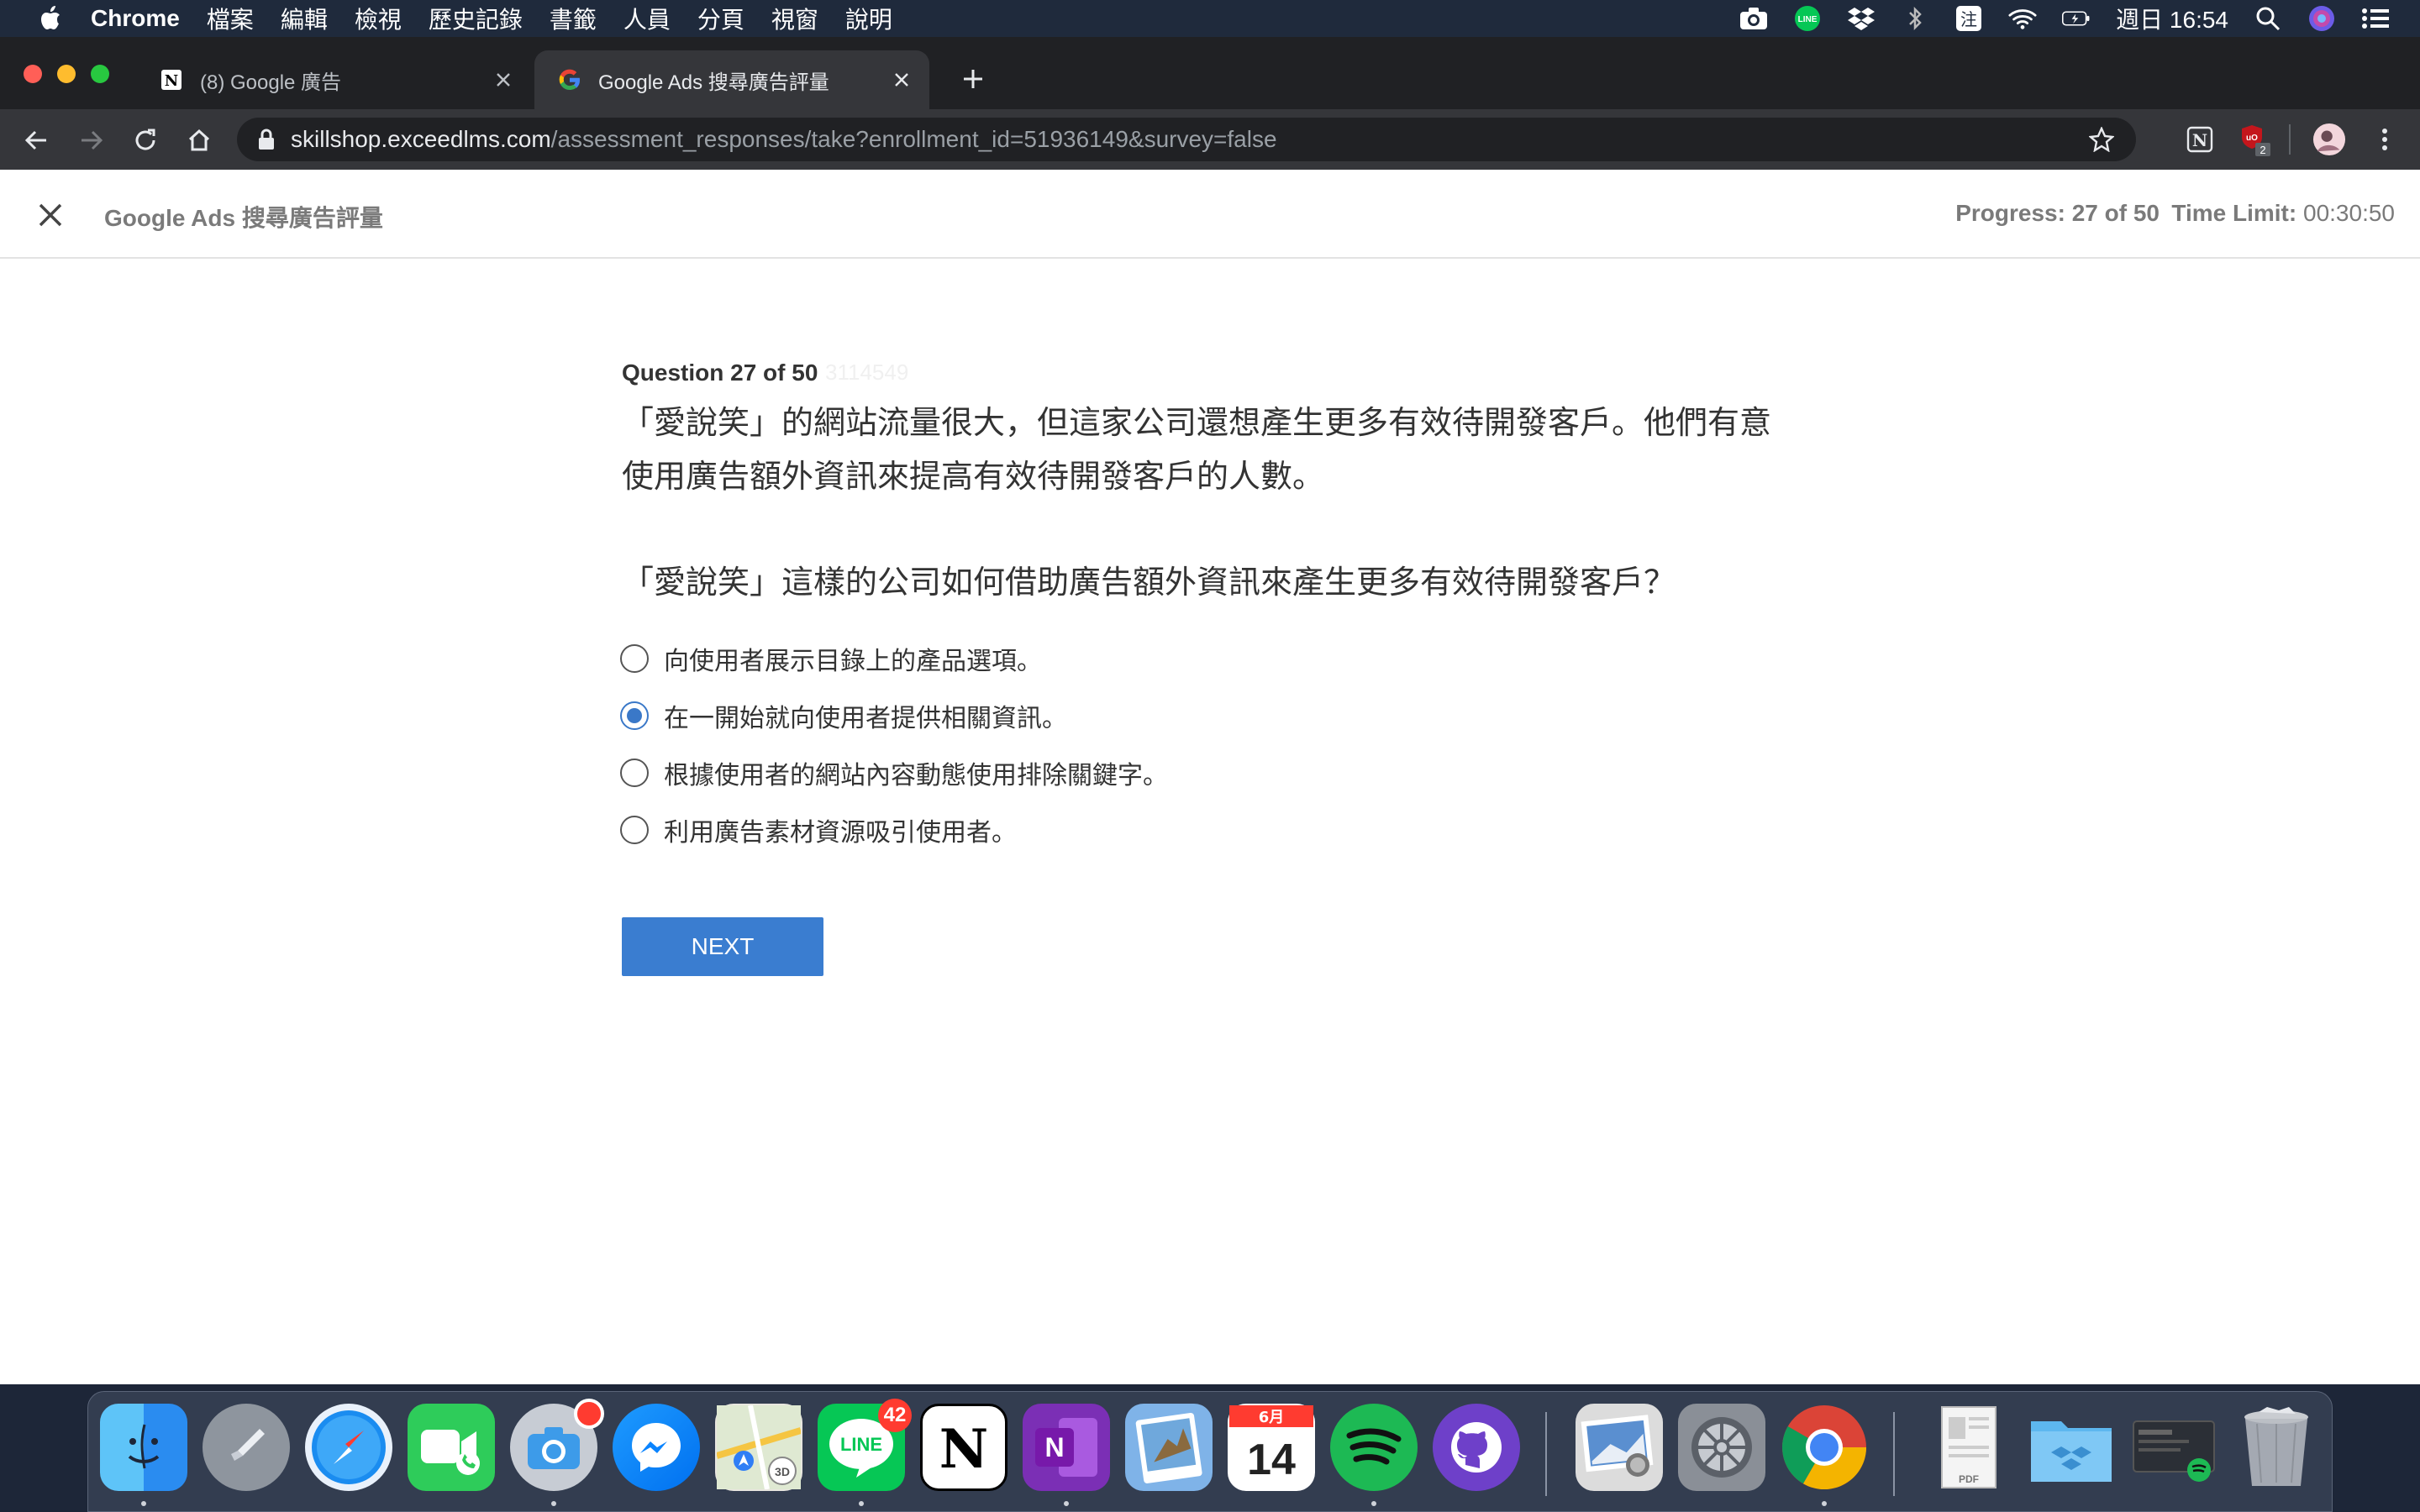 This screenshot has width=2420, height=1512. What do you see at coordinates (973, 477) in the screenshot?
I see `question-text-line-2: 使用廣告額外資訊來提高有效待開發客戶的人數。` at bounding box center [973, 477].